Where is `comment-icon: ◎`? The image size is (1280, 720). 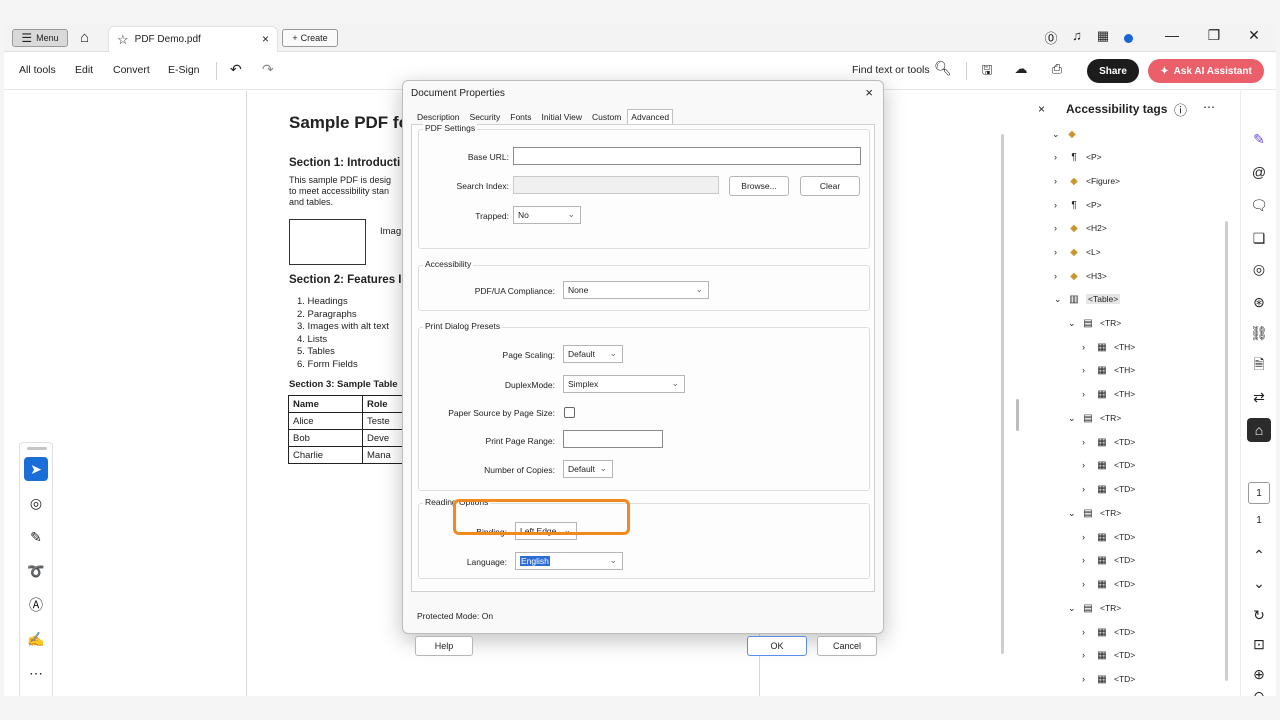 comment-icon: ◎ is located at coordinates (36, 503).